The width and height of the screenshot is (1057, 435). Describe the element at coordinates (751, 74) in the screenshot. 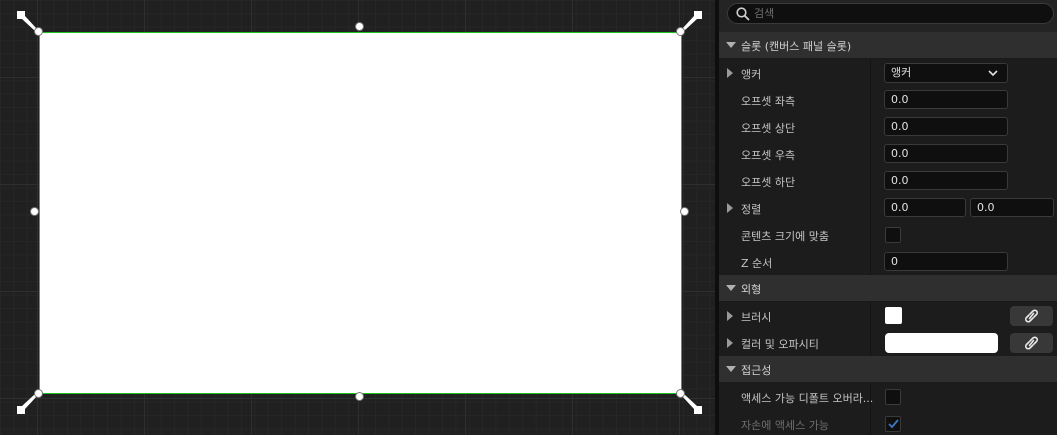

I see `anchor-label: 앵커` at that location.